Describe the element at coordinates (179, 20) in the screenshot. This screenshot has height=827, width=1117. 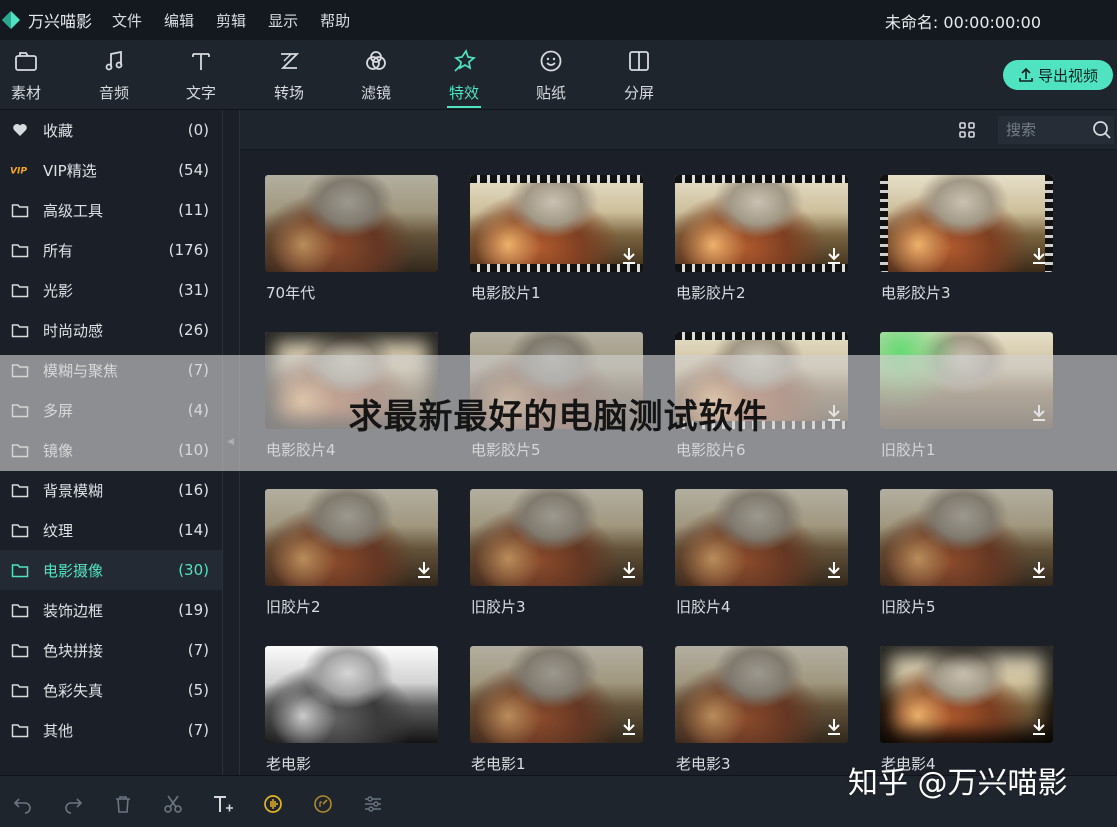
I see `menu-edit: 编辑` at that location.